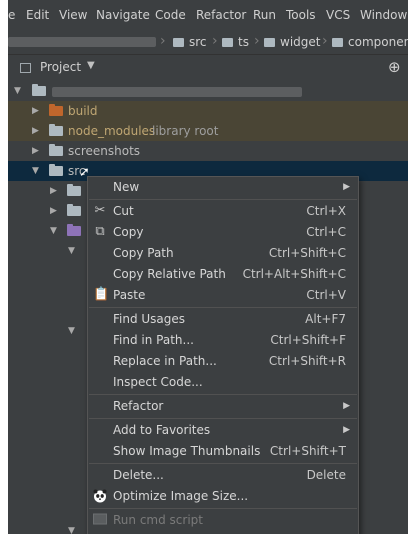 This screenshot has height=542, width=416. I want to click on menu-item-find-usages: Find Usages Alt+F7, so click(223, 319).